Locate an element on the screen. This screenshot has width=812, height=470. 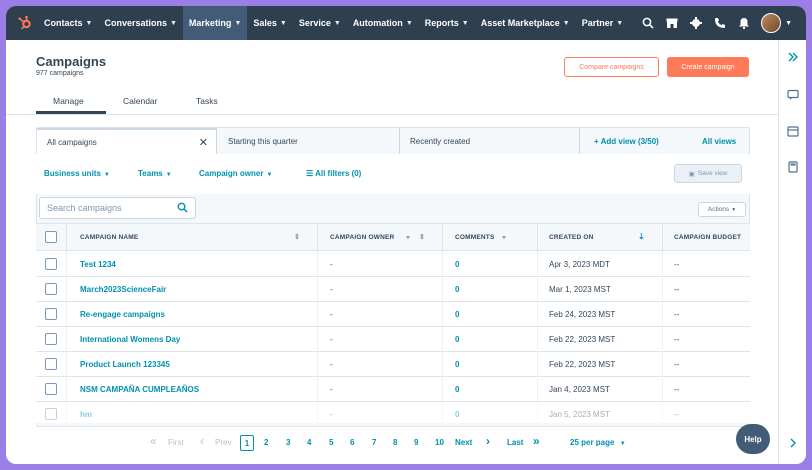
notifications-icon is located at coordinates (744, 23).